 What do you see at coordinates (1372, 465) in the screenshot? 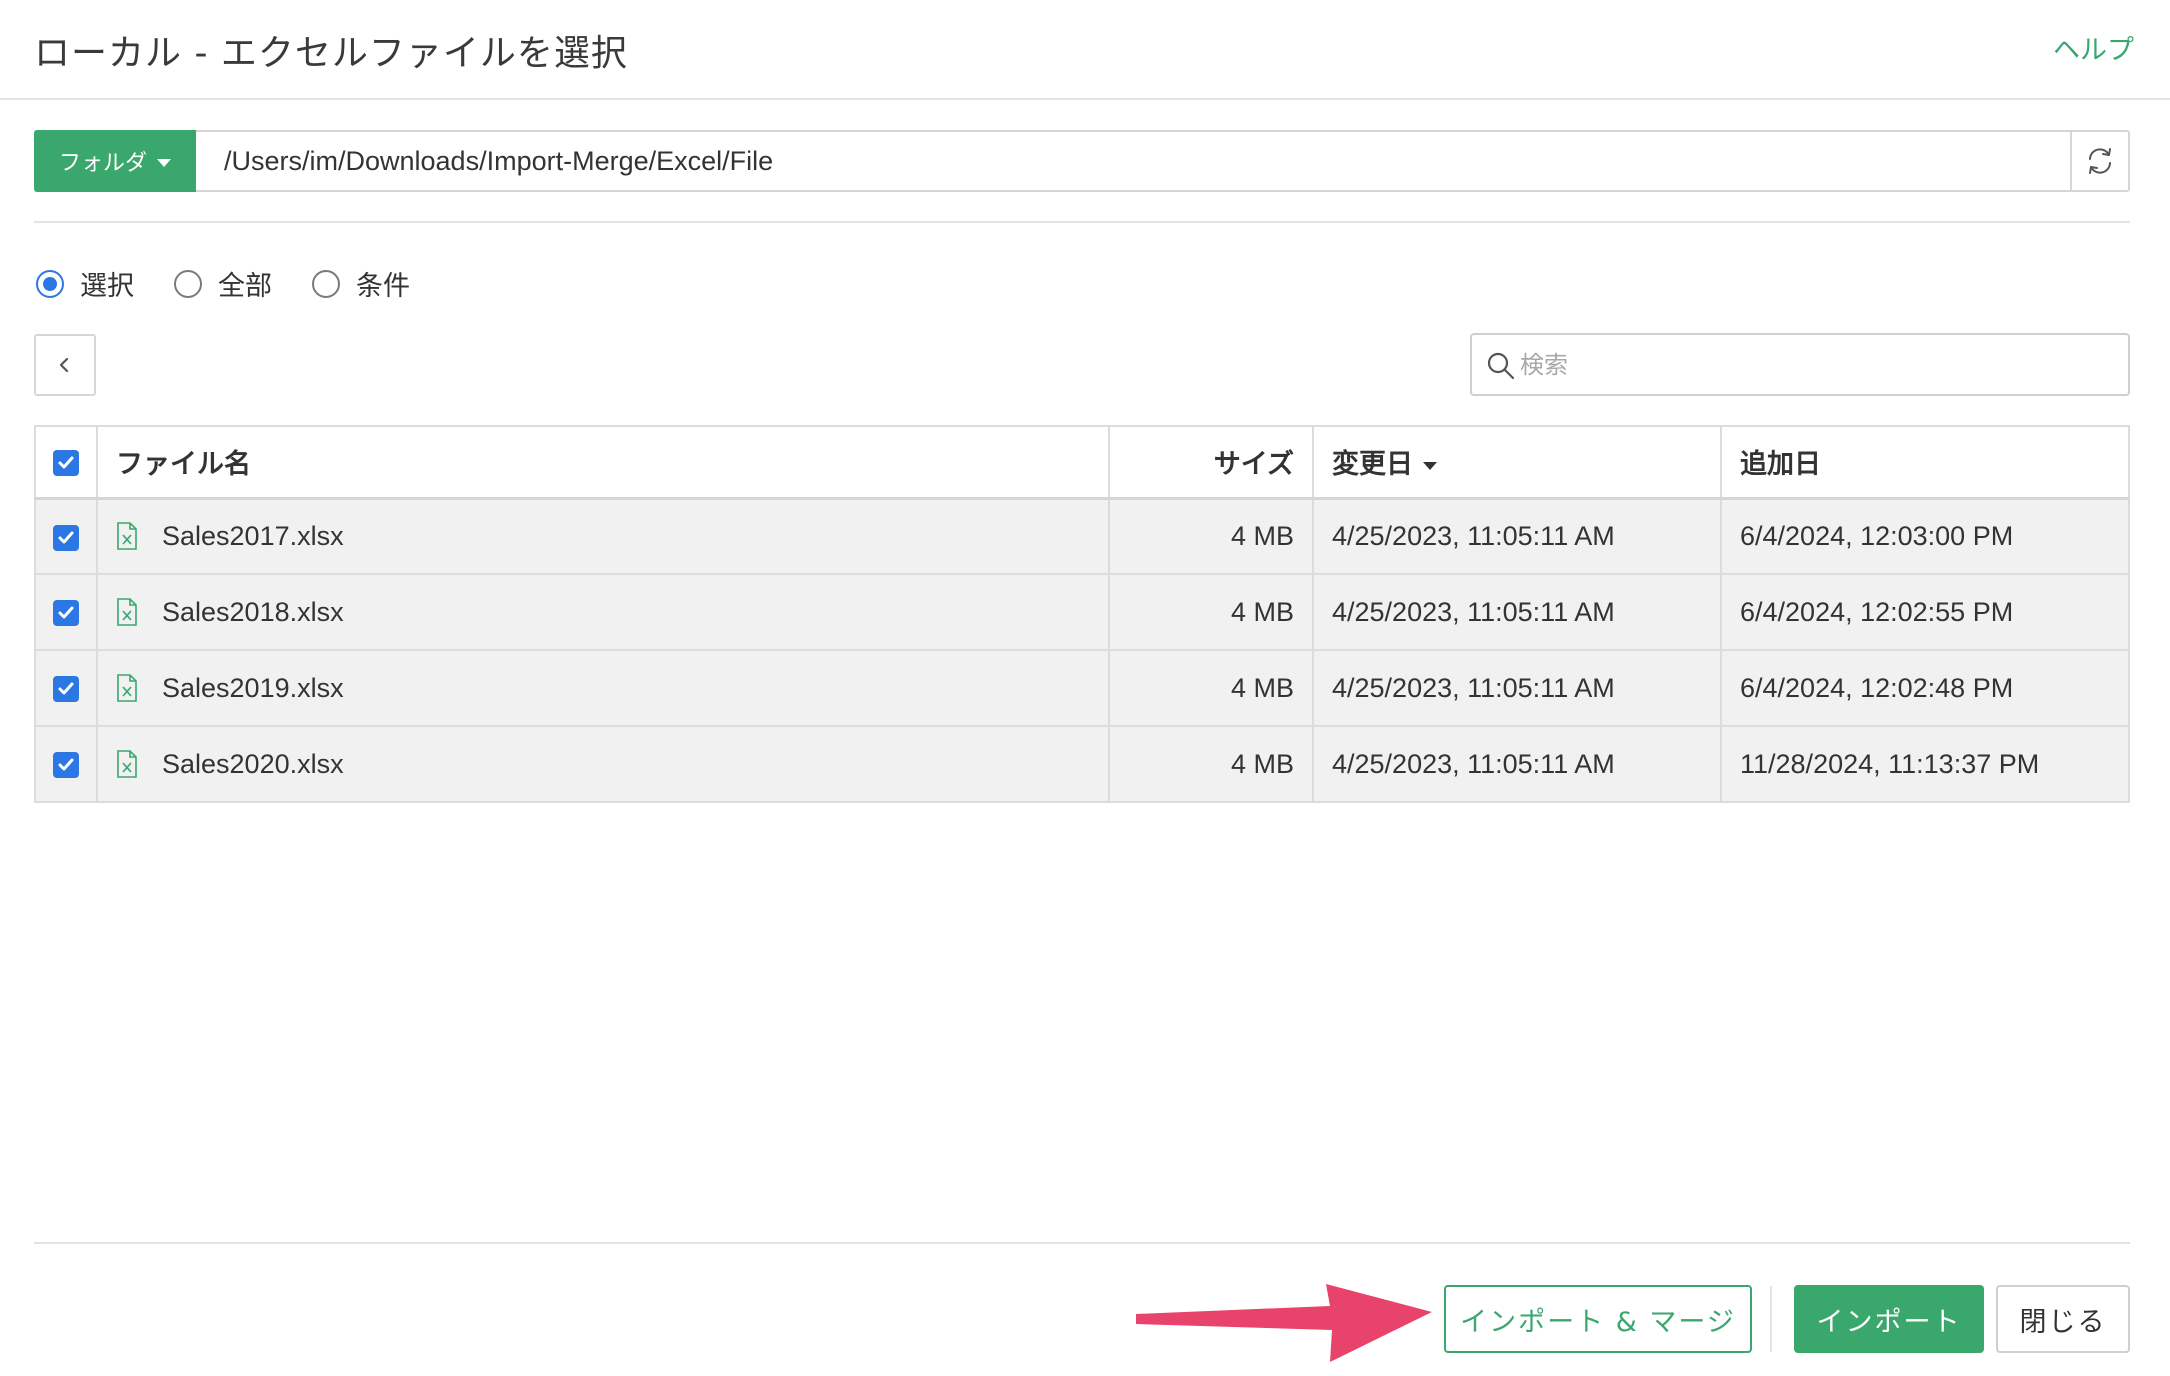
I see `column-header-label: 変更日` at bounding box center [1372, 465].